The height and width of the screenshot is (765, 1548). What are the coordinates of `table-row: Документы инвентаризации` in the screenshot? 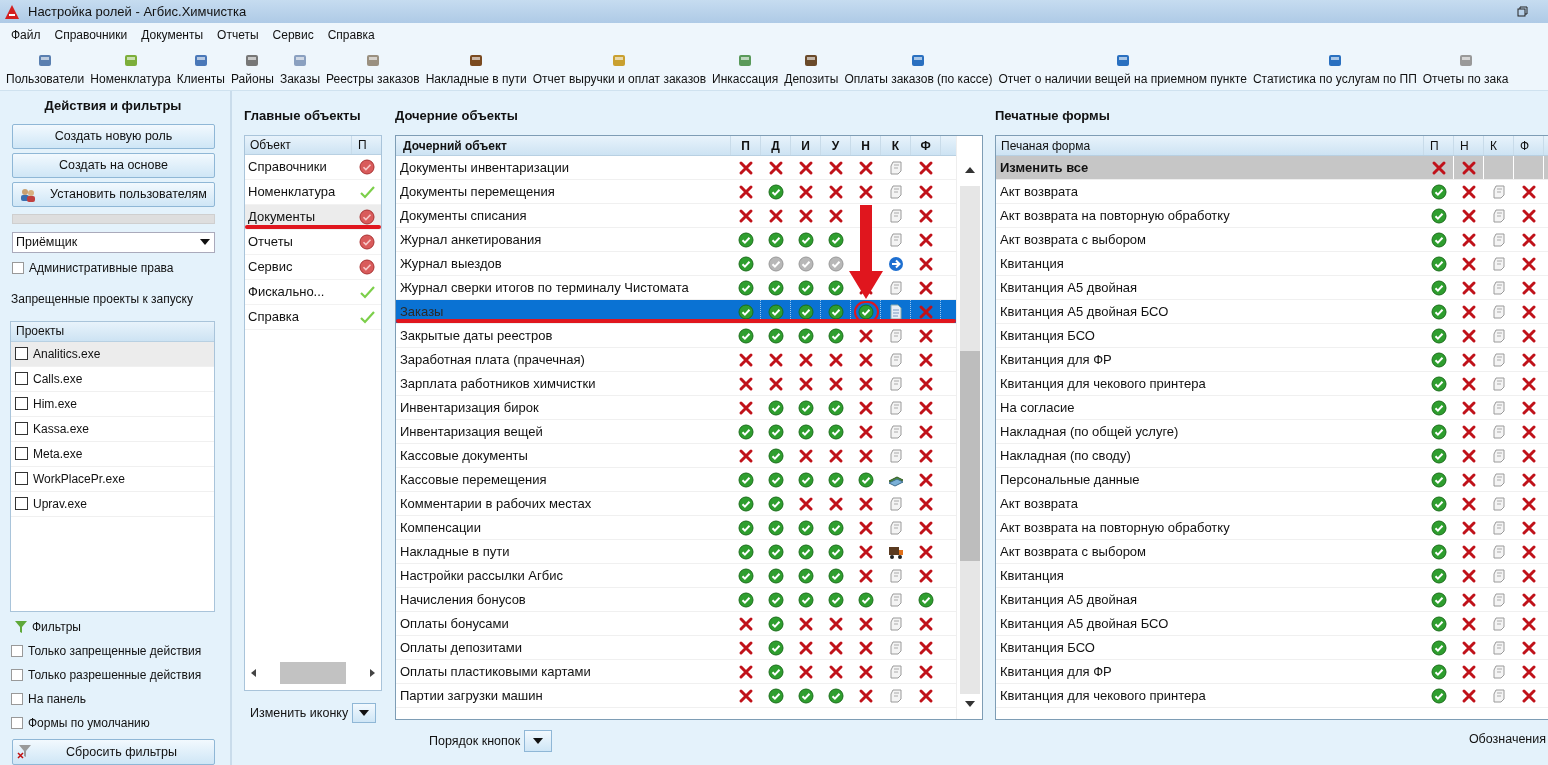 It's located at (676, 168).